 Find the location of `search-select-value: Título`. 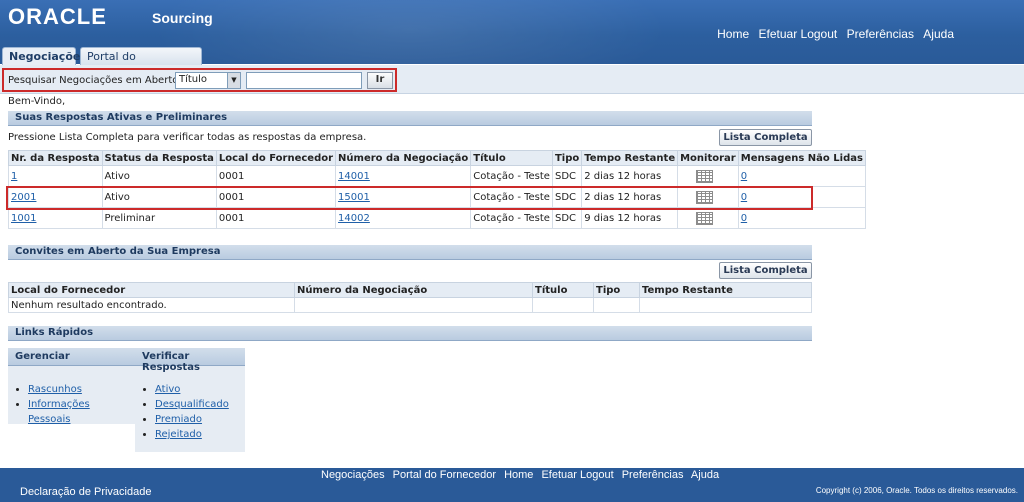

search-select-value: Título is located at coordinates (193, 79).